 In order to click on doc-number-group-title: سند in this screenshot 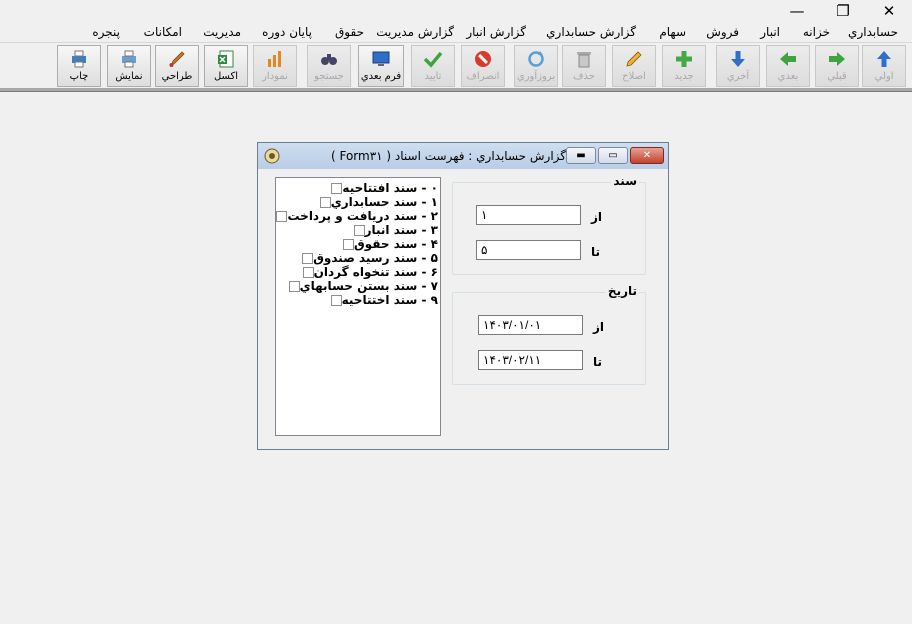, I will do `click(625, 181)`.